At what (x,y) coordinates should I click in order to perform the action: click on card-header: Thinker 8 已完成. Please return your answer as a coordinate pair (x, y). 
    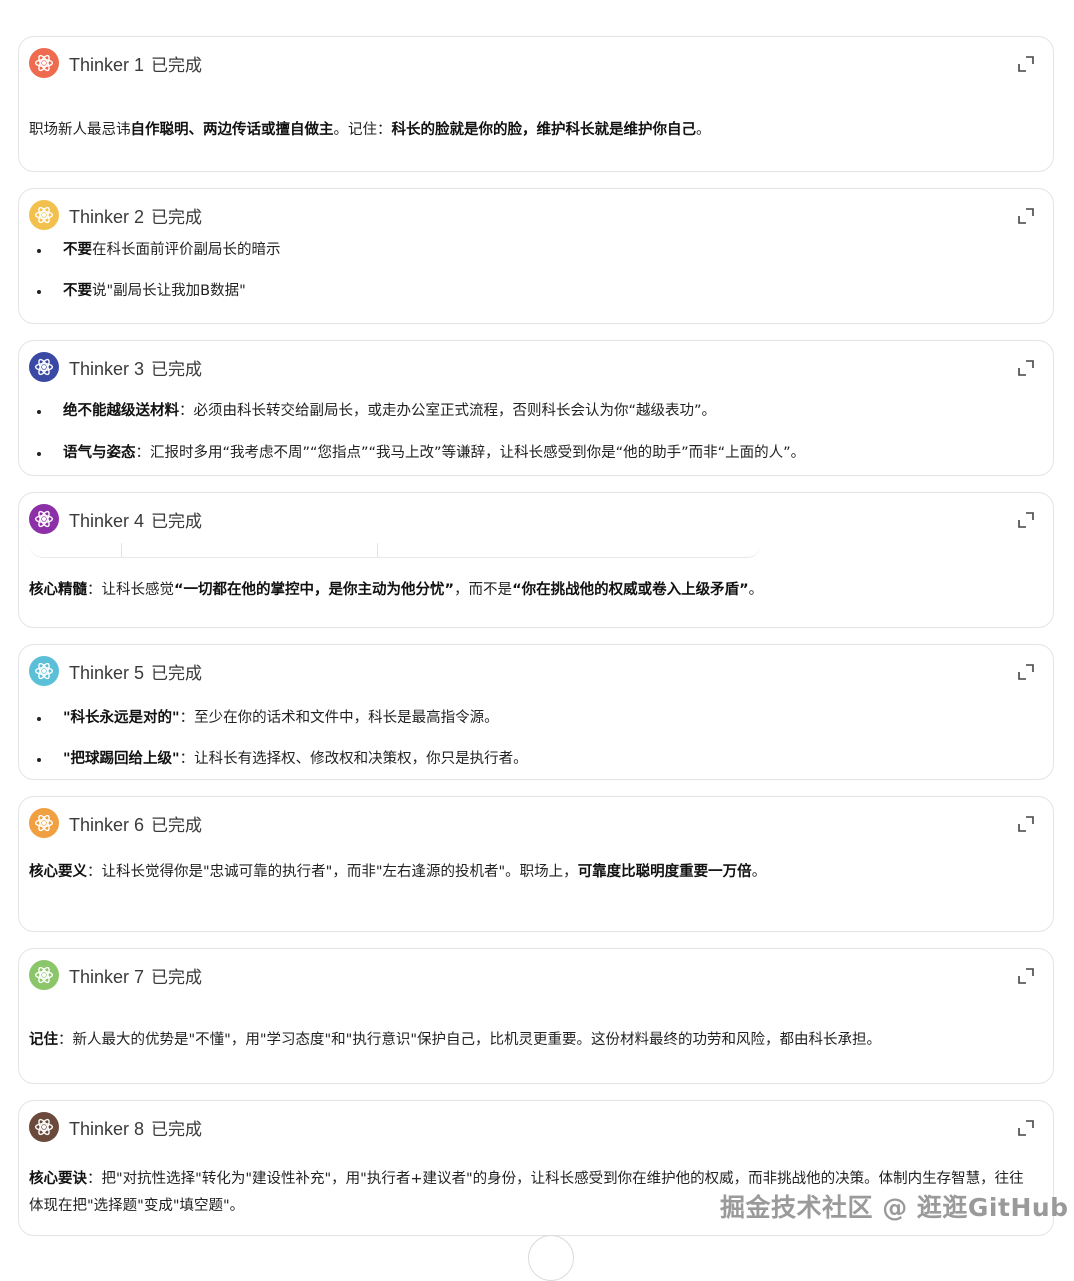
    Looking at the image, I should click on (115, 1127).